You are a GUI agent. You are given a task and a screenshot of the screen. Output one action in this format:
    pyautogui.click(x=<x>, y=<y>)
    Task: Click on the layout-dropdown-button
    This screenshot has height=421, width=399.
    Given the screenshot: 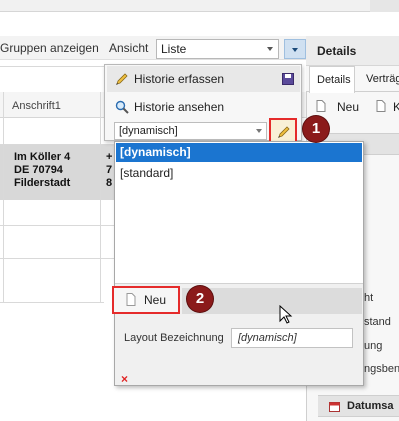 What is the action you would take?
    pyautogui.click(x=295, y=49)
    